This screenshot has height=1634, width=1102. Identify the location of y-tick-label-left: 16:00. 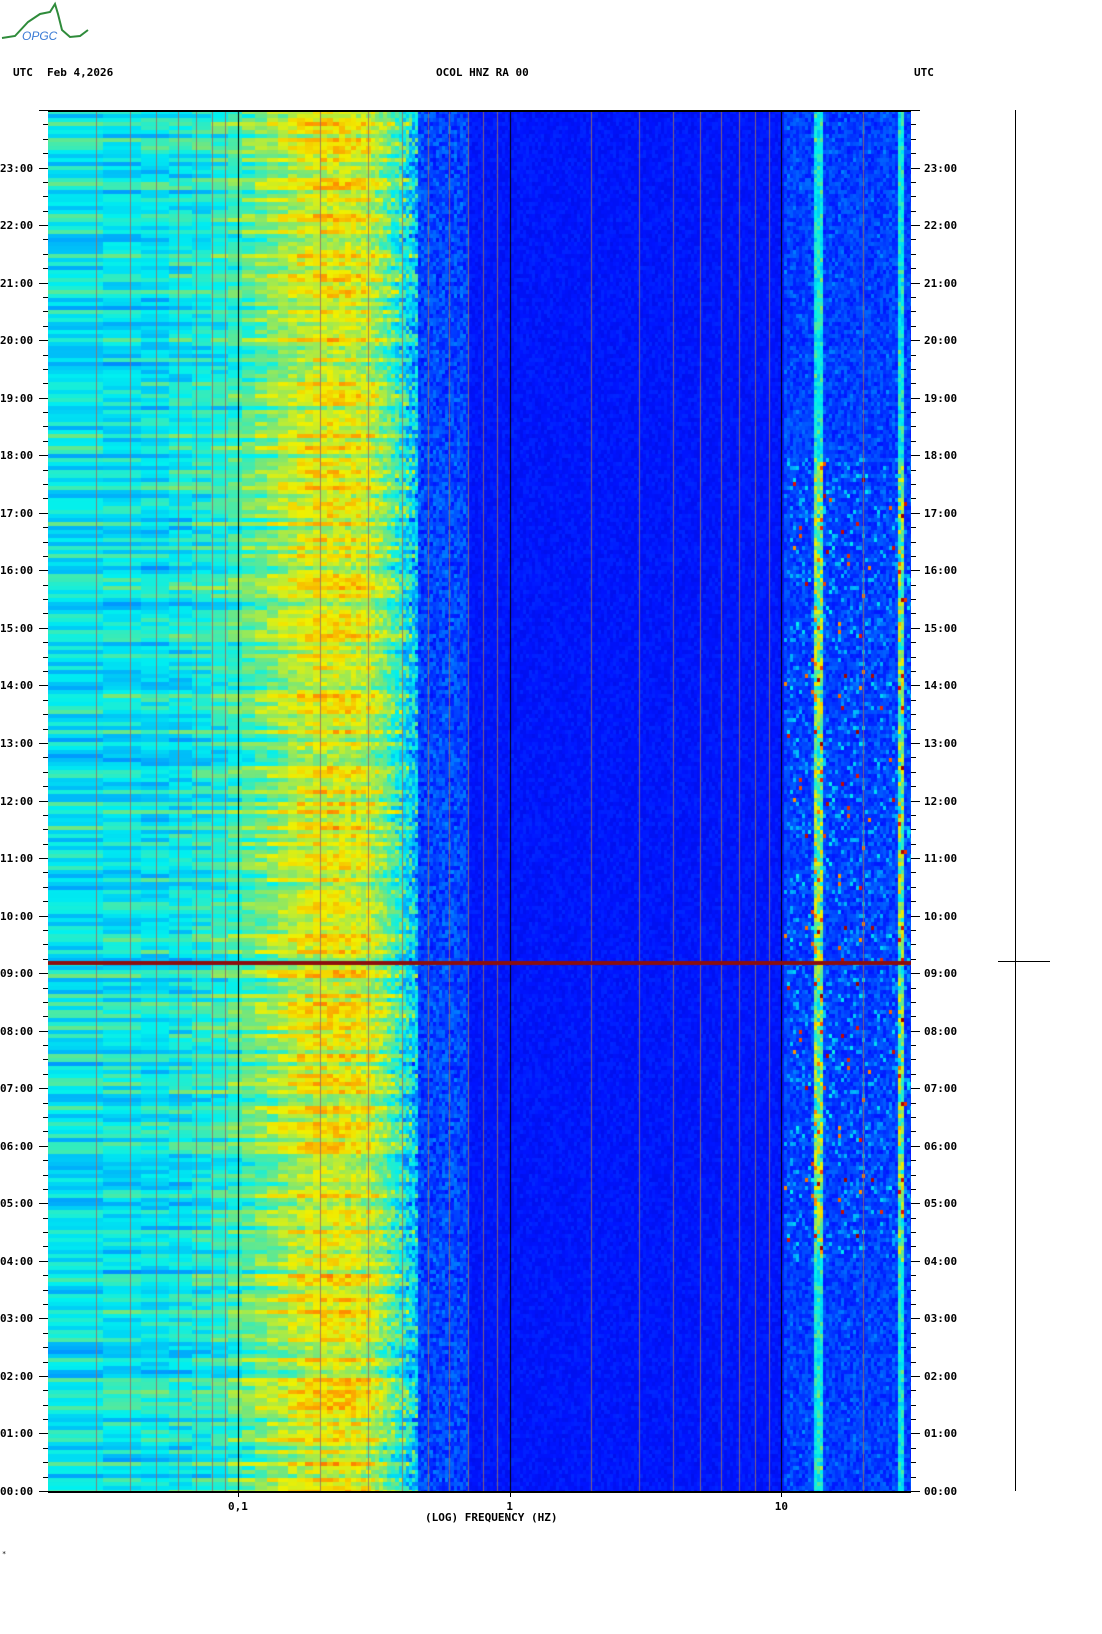
(17, 571).